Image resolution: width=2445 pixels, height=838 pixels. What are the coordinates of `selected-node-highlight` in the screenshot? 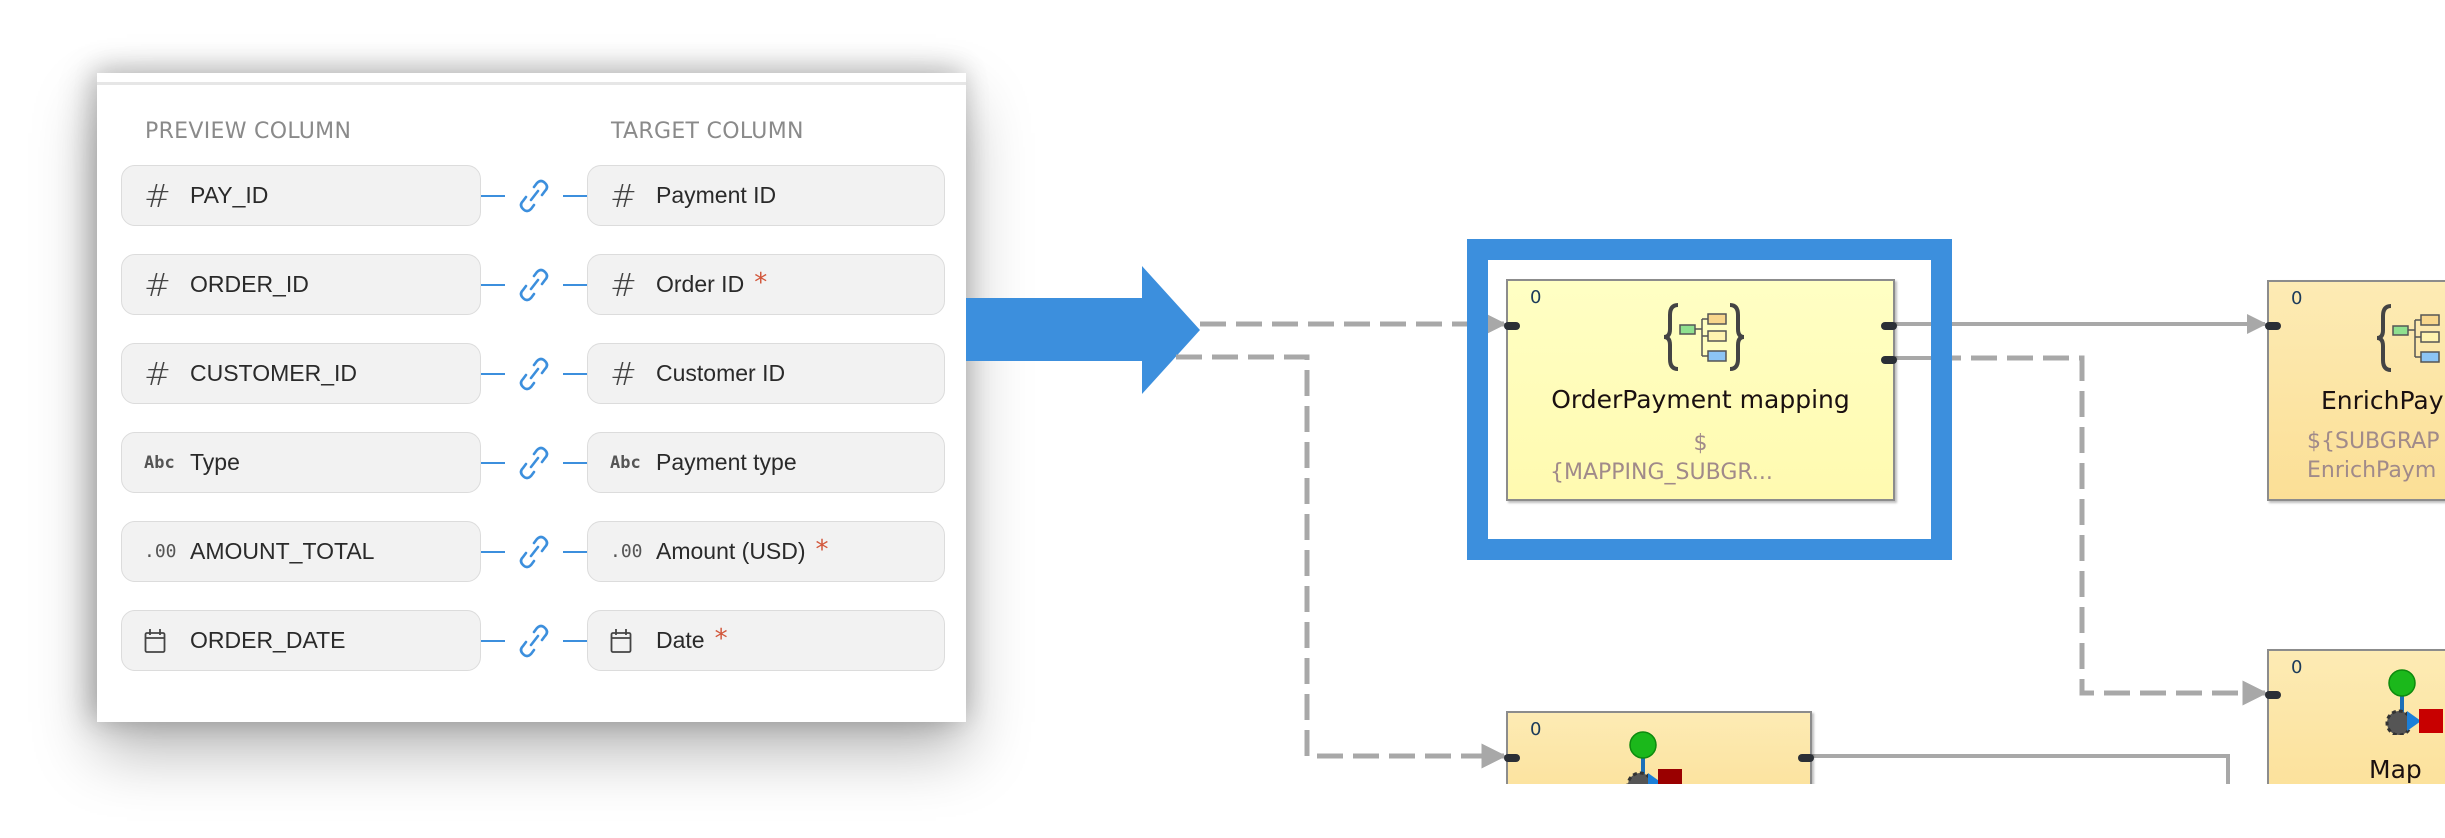 It's located at (1709, 399).